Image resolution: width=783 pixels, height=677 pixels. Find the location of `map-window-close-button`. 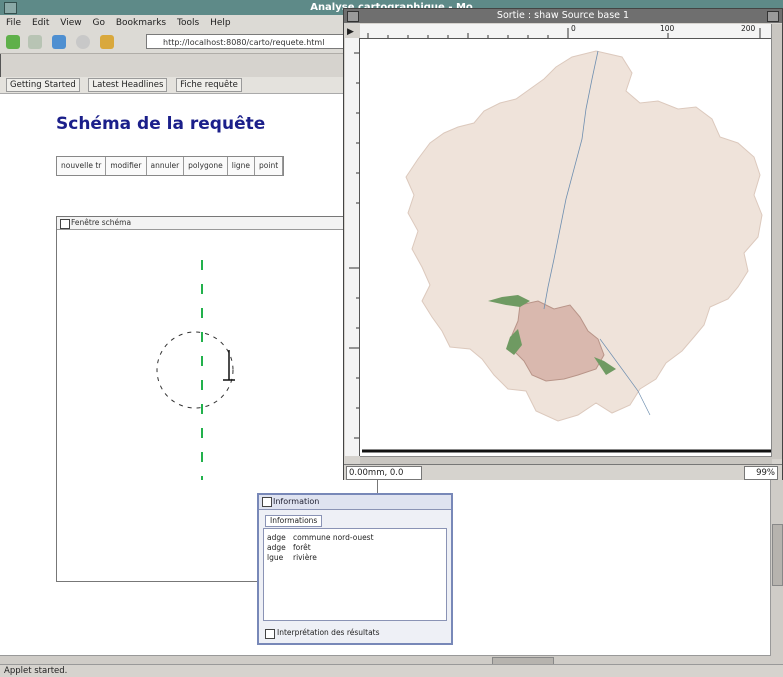

map-window-close-button is located at coordinates (773, 16).